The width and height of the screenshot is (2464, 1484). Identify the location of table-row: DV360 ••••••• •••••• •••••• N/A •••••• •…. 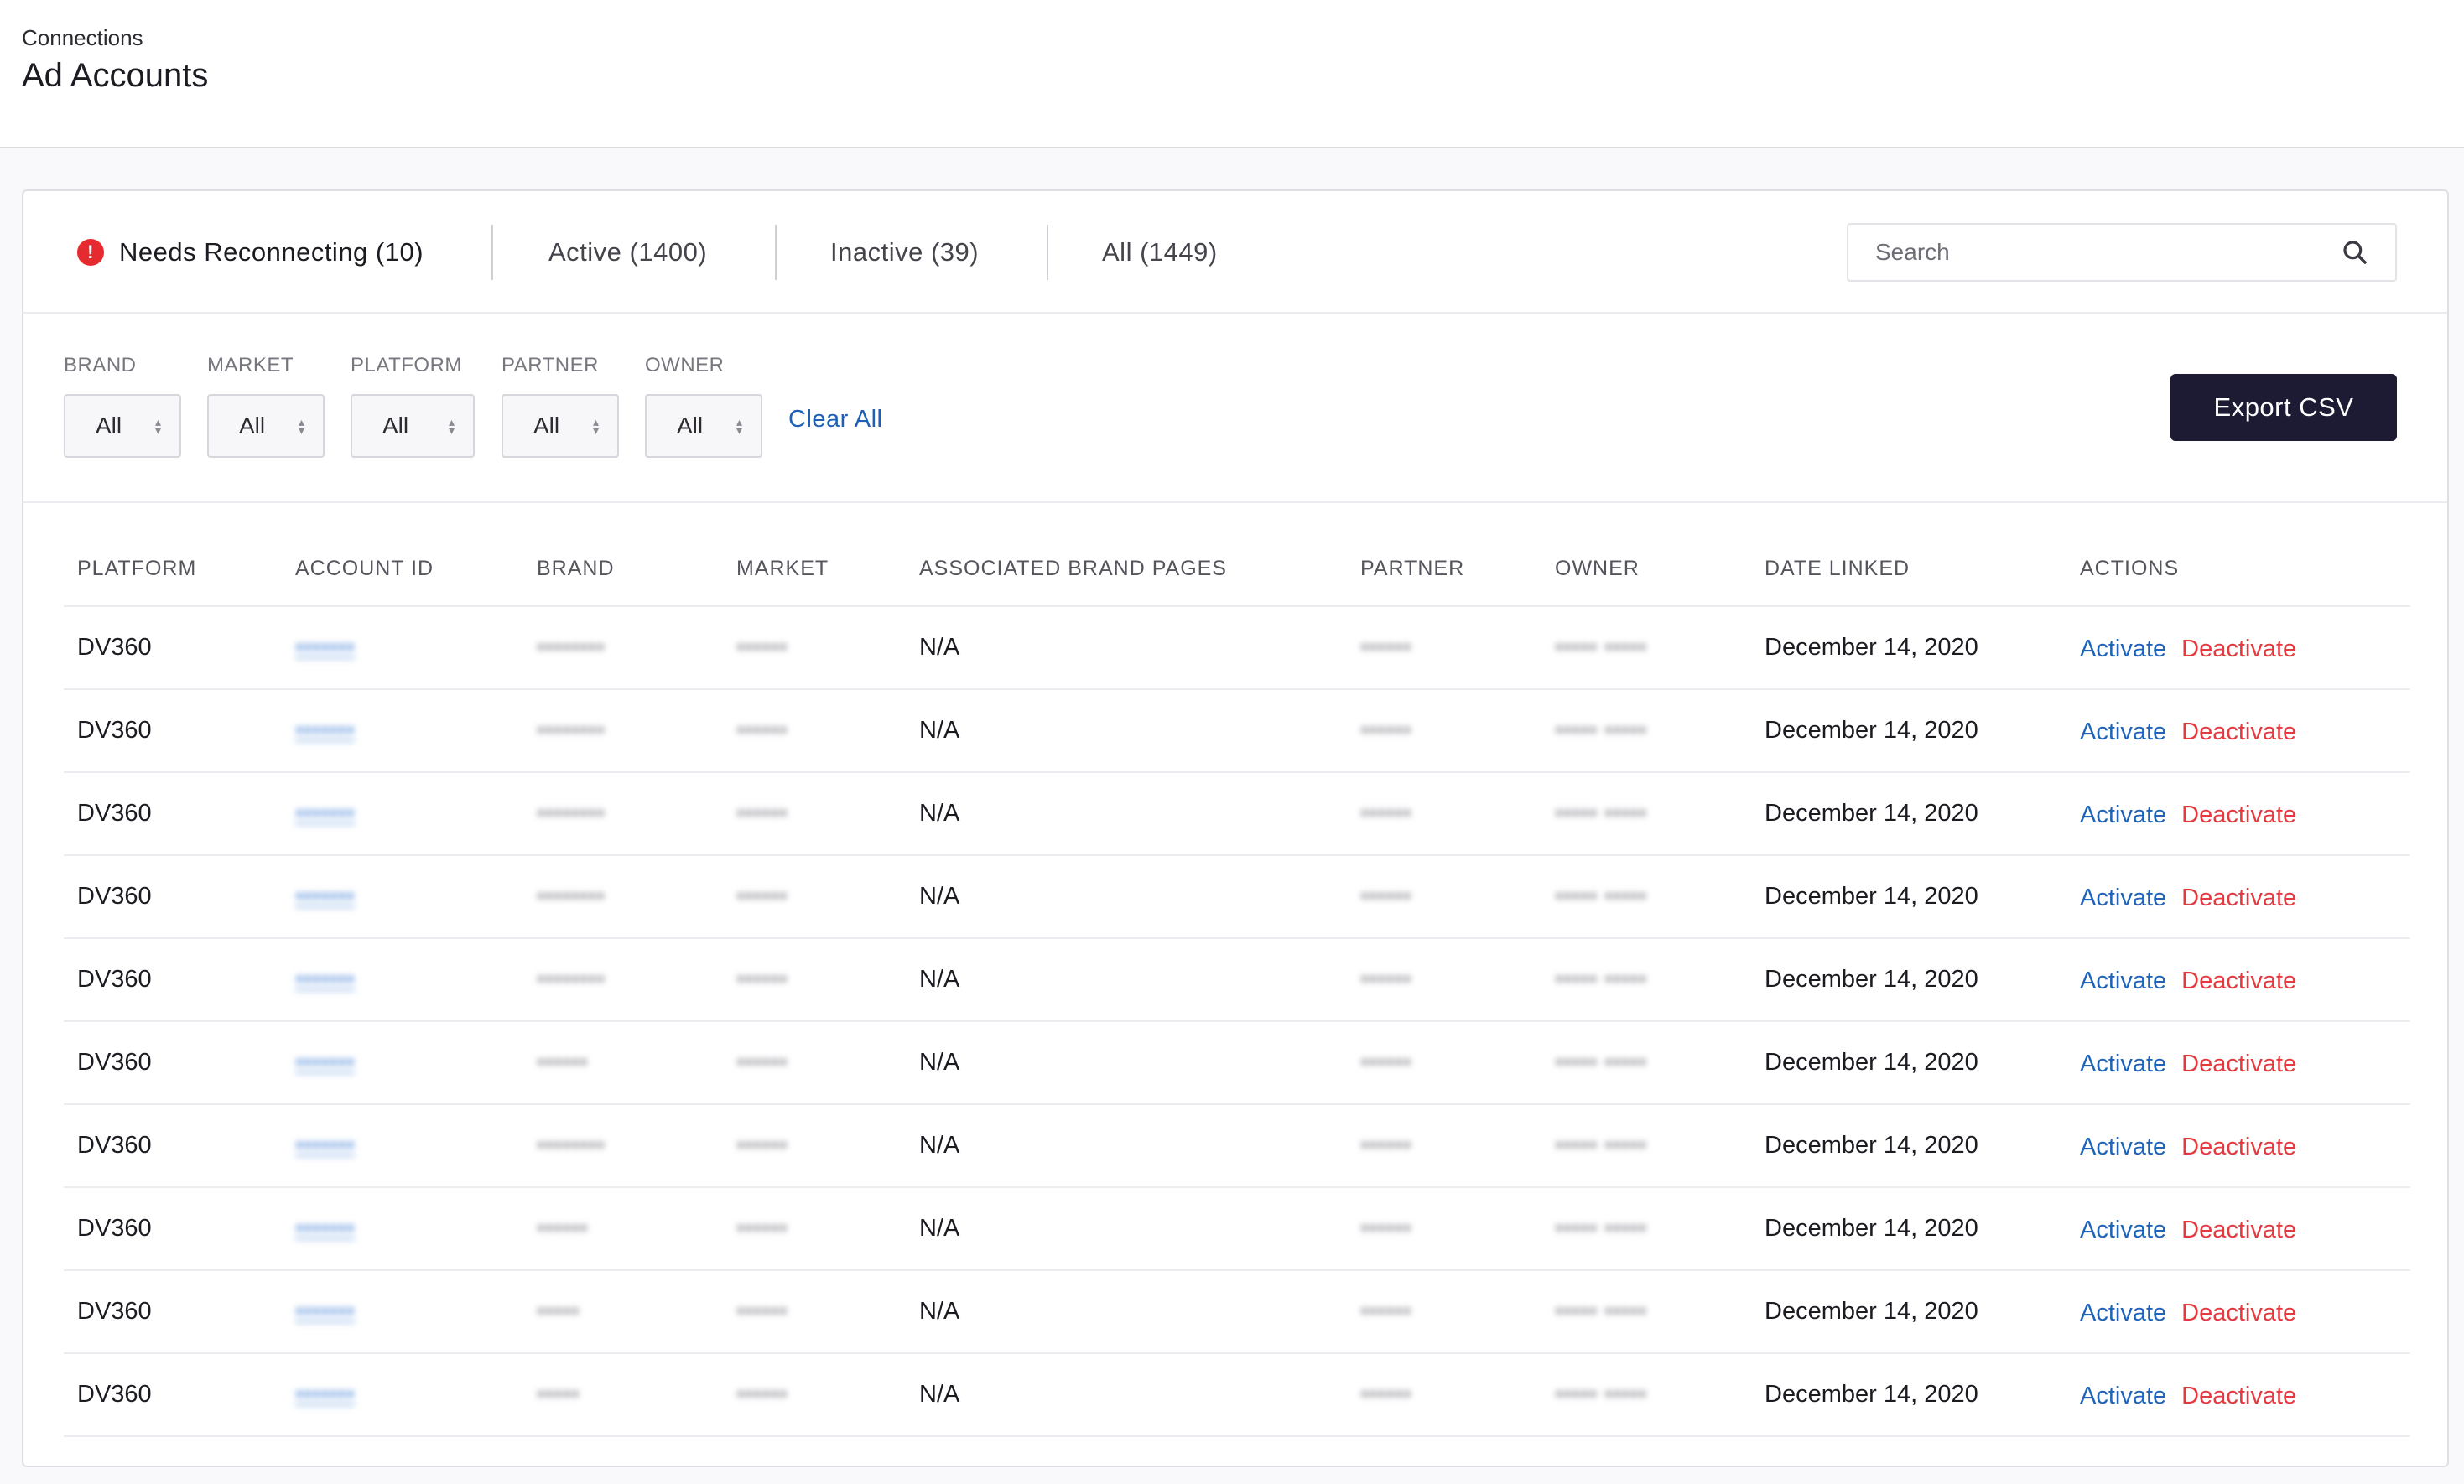
(1237, 1229).